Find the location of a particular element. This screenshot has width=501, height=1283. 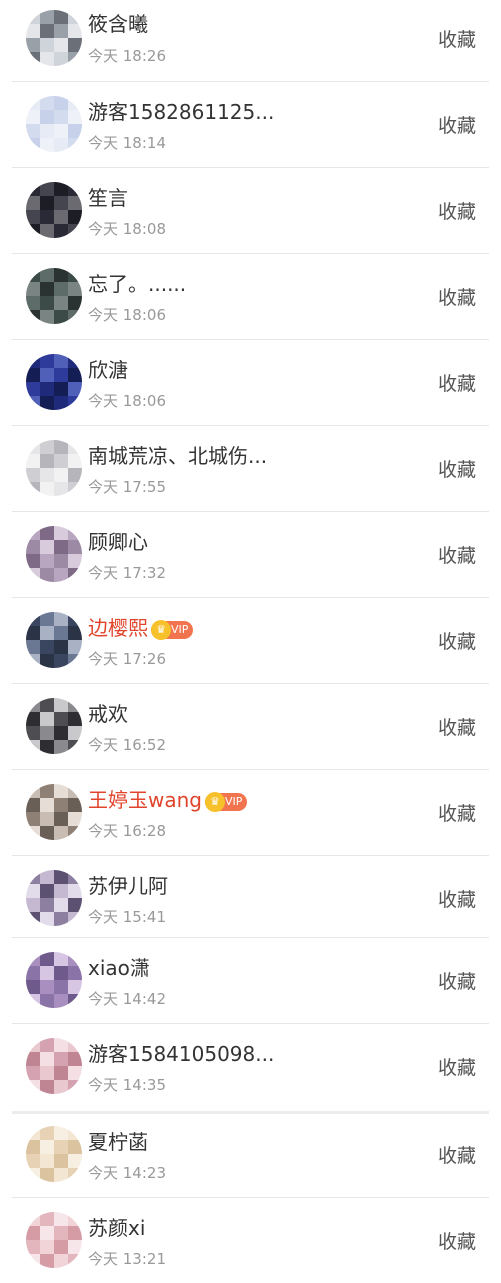

list-item: 笙言今天 18:08 收藏 is located at coordinates (250, 210).